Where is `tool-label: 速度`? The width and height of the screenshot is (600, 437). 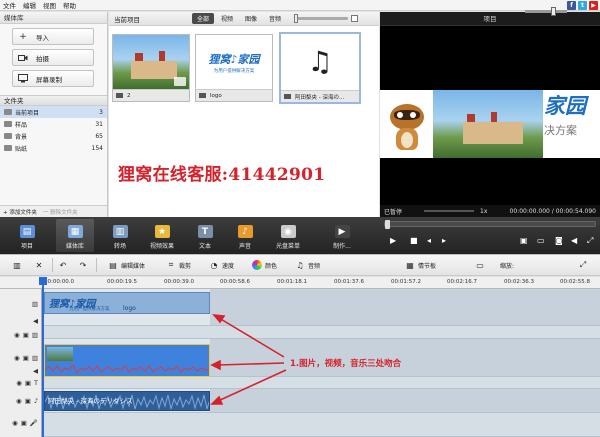 tool-label: 速度 is located at coordinates (228, 266).